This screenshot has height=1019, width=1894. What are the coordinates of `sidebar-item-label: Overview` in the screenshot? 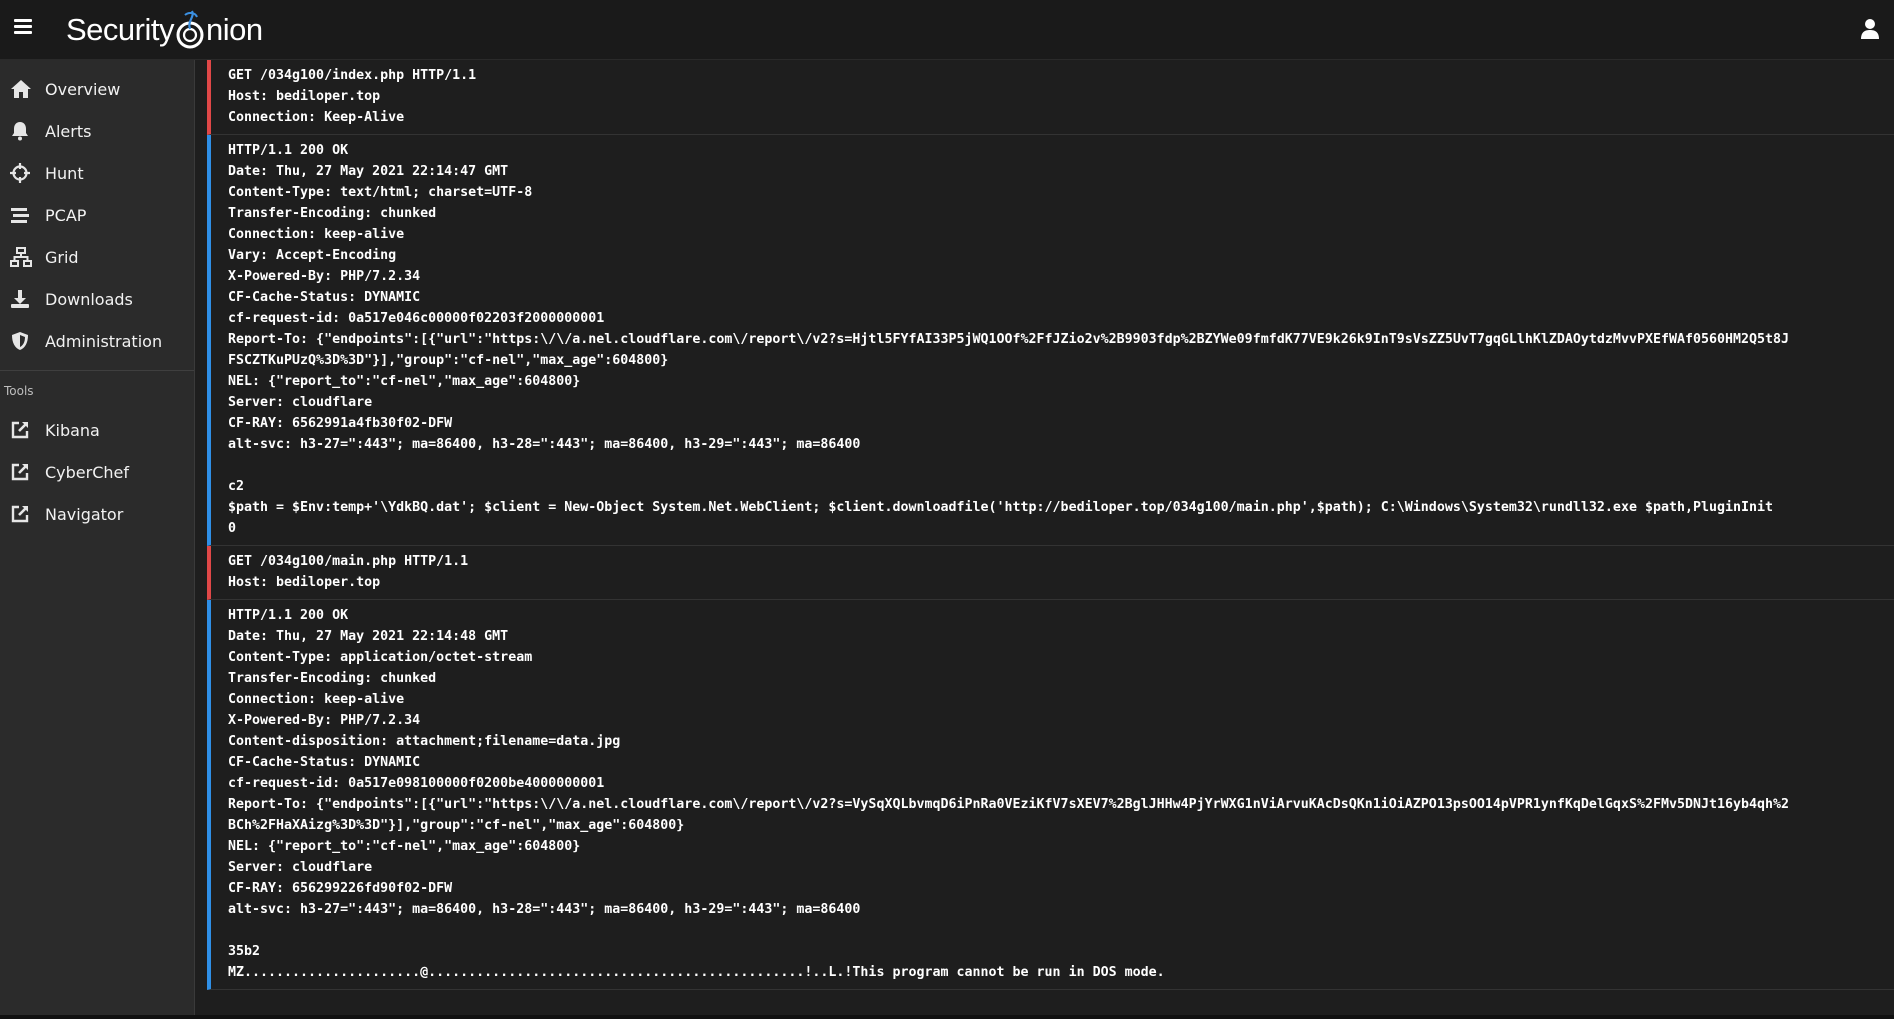 It's located at (83, 89).